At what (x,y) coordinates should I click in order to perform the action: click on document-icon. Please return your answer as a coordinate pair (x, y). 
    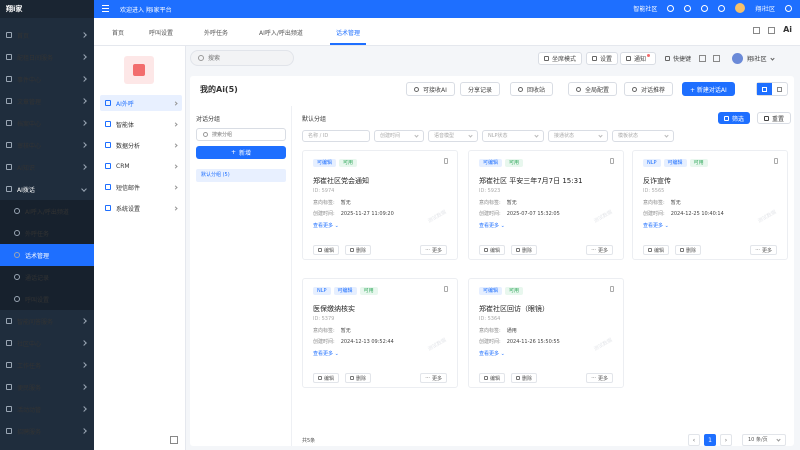
    Looking at the image, I should click on (757, 30).